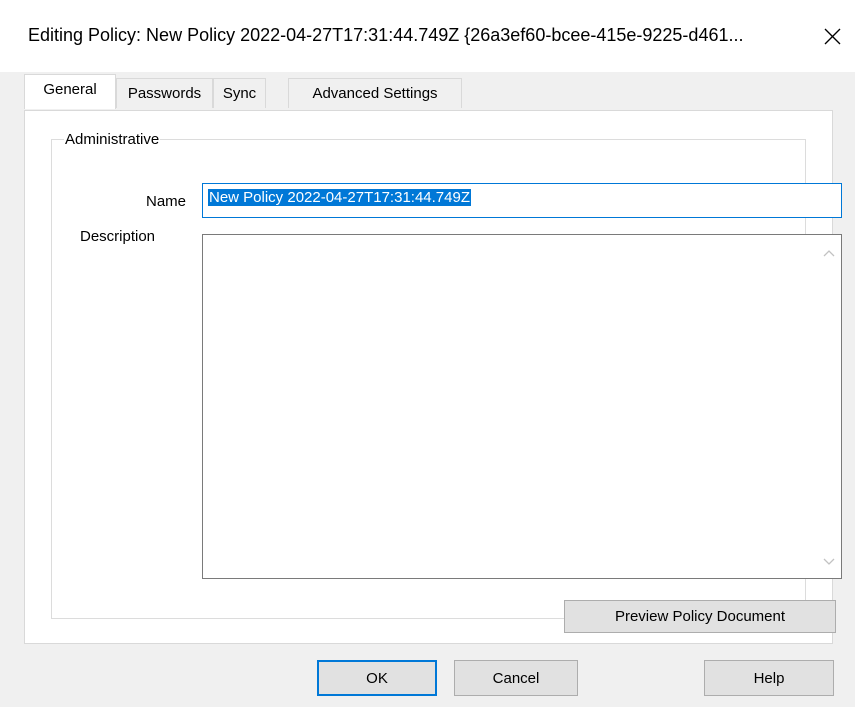 This screenshot has height=707, width=855. I want to click on administrative-group-label: Administrative, so click(112, 140).